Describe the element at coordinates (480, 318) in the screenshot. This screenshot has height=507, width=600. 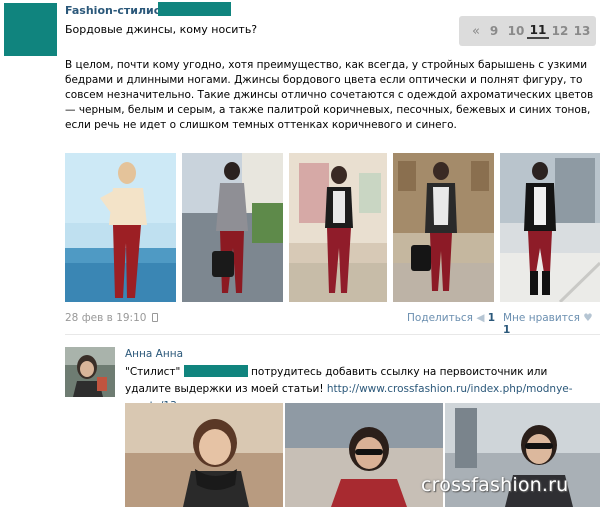
I see `megaphone-icon: ◀` at that location.